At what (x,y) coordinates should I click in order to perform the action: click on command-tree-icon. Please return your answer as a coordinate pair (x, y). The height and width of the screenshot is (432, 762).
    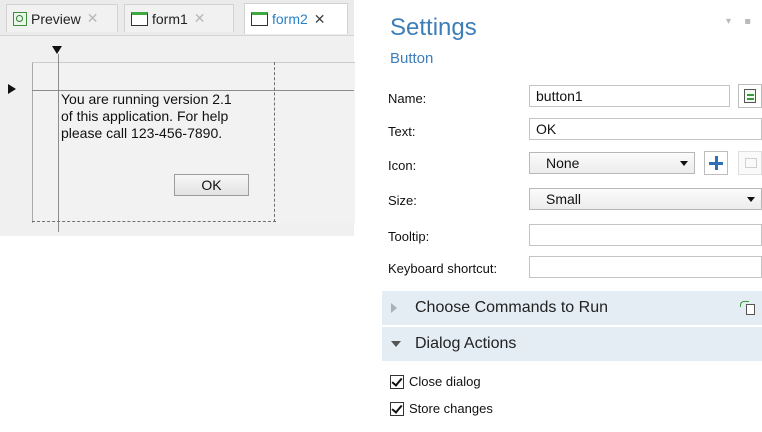
    Looking at the image, I should click on (749, 308).